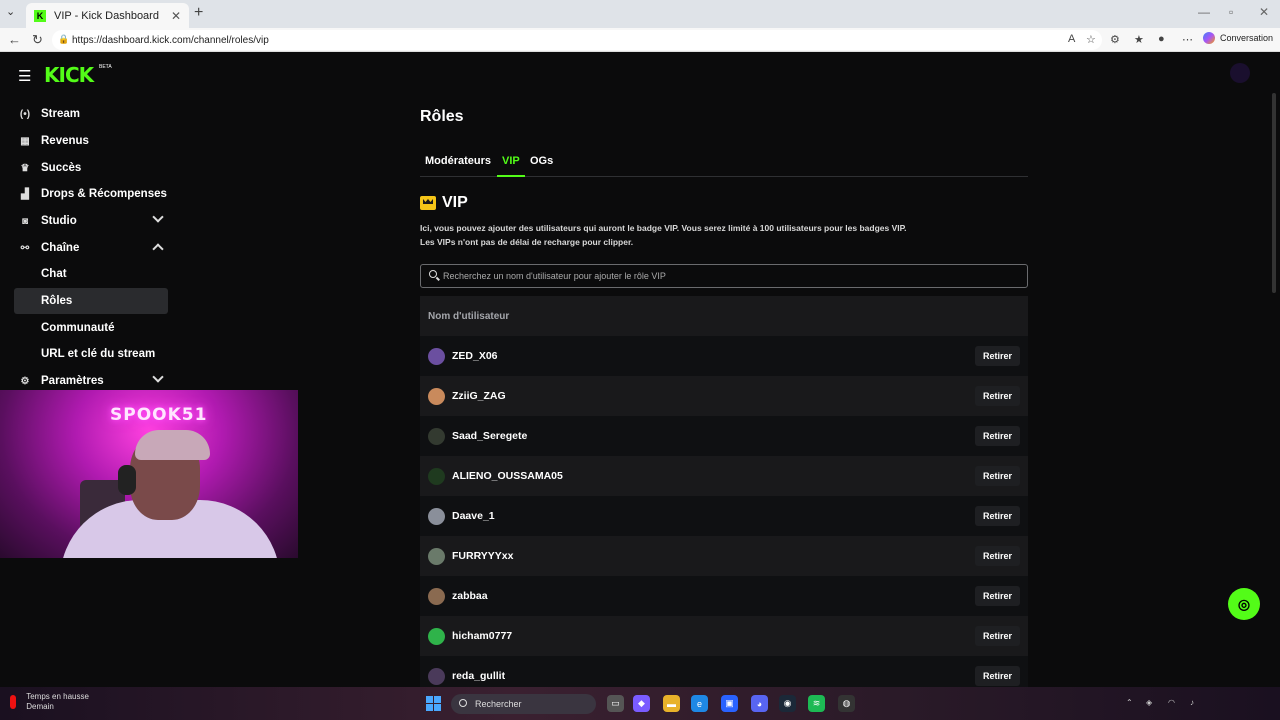  Describe the element at coordinates (65, 141) in the screenshot. I see `sidebar-item-label: Revenus` at that location.